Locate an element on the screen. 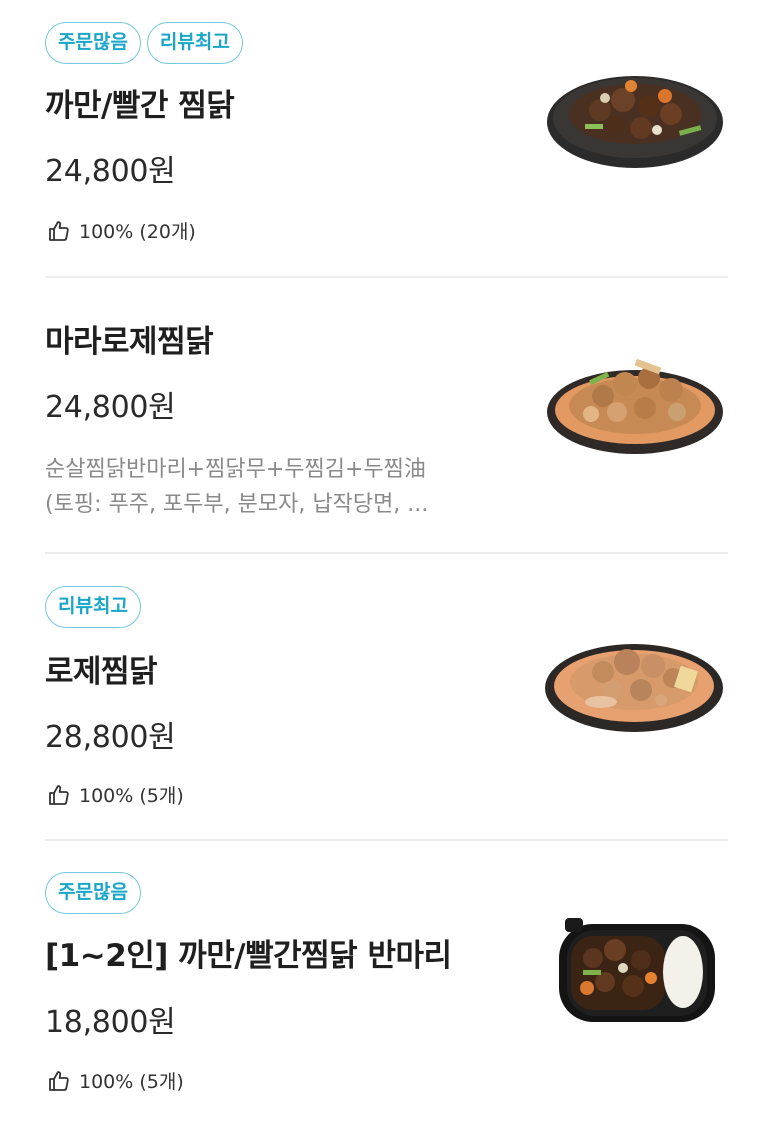 Image resolution: width=773 pixels, height=1122 pixels. item-name: 로제찜닭 is located at coordinates (101, 672).